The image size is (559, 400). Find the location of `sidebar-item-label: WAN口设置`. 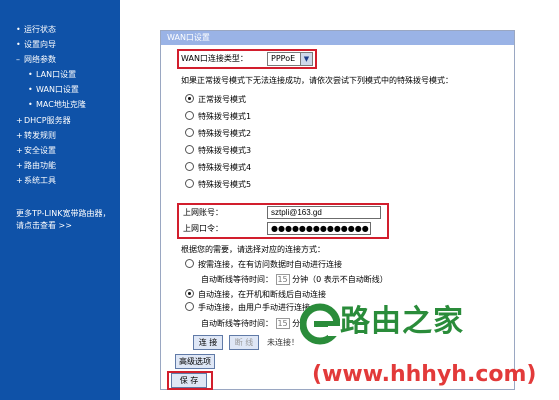

sidebar-item-label: WAN口设置 is located at coordinates (57, 89).